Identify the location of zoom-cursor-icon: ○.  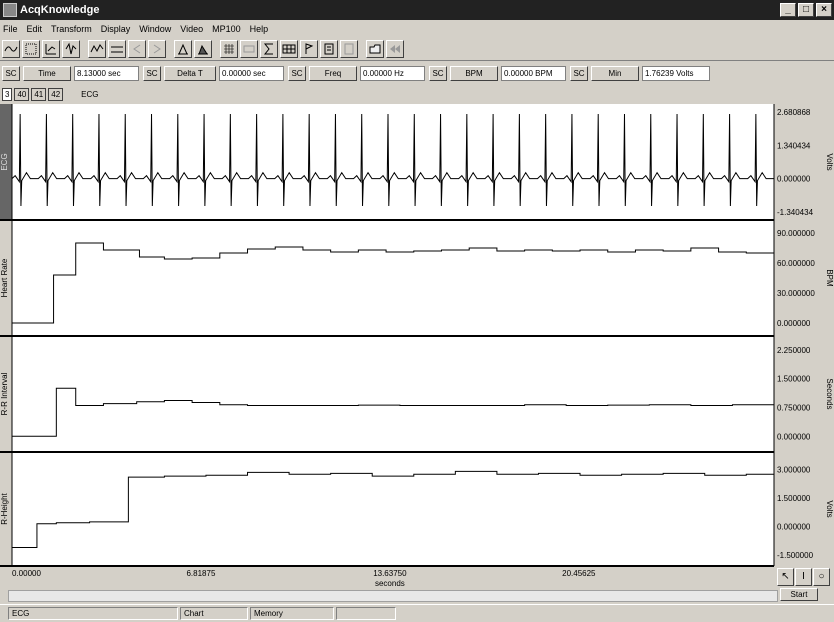
(821, 577).